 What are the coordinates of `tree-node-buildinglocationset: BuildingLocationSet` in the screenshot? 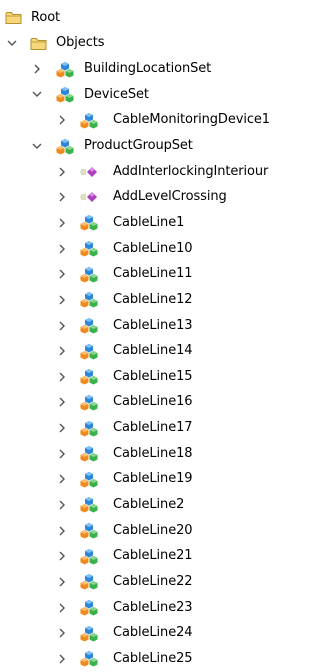 It's located at (142, 69).